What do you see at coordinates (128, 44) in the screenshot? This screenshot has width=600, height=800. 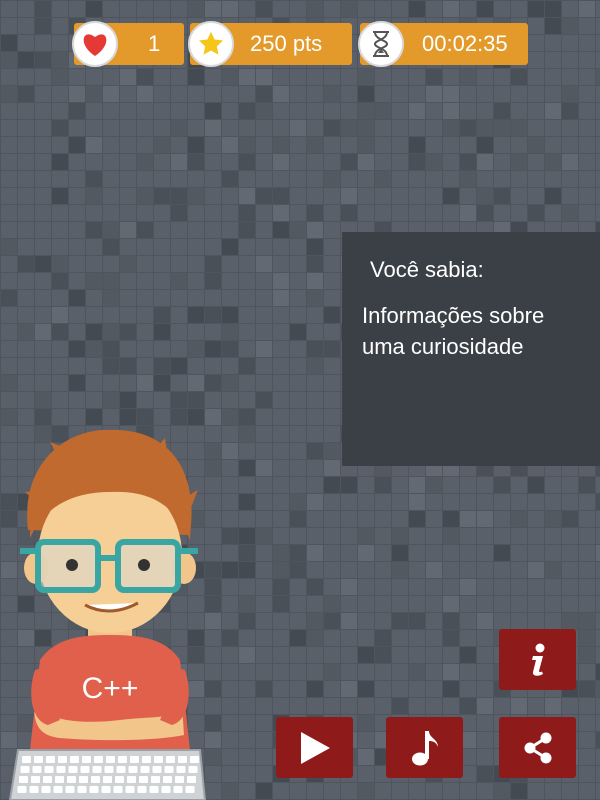 I see `lives-counter: 1` at bounding box center [128, 44].